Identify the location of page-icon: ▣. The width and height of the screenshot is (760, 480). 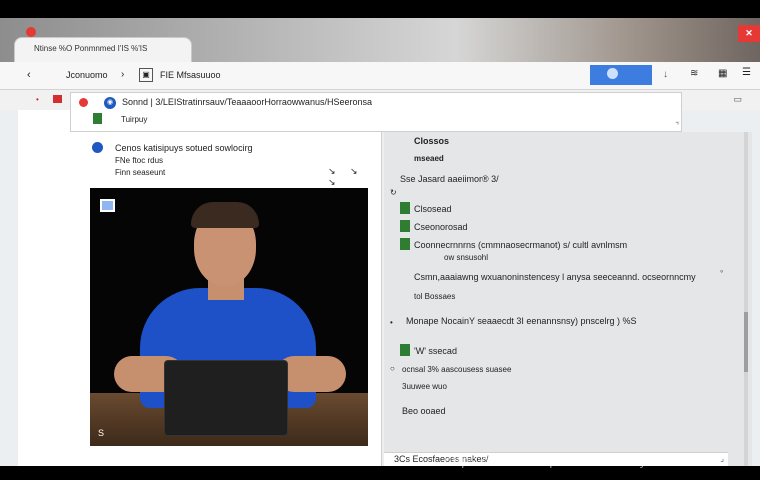
(146, 75).